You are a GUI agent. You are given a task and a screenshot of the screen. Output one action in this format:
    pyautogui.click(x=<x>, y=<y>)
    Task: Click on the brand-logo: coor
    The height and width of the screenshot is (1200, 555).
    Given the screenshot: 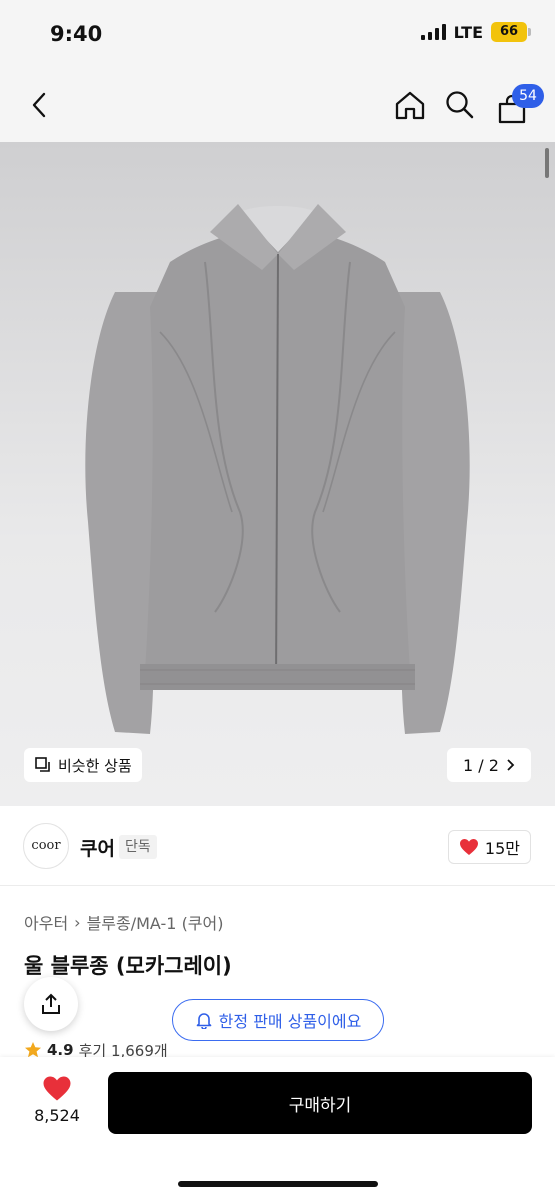 What is the action you would take?
    pyautogui.click(x=46, y=846)
    